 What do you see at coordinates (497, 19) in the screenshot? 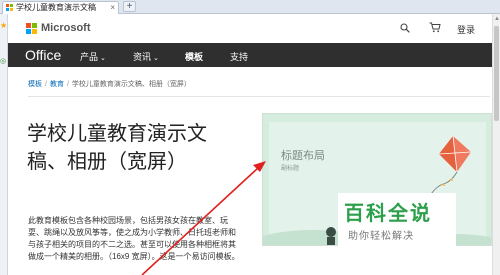
I see `scroll-up-icon: ▲` at bounding box center [497, 19].